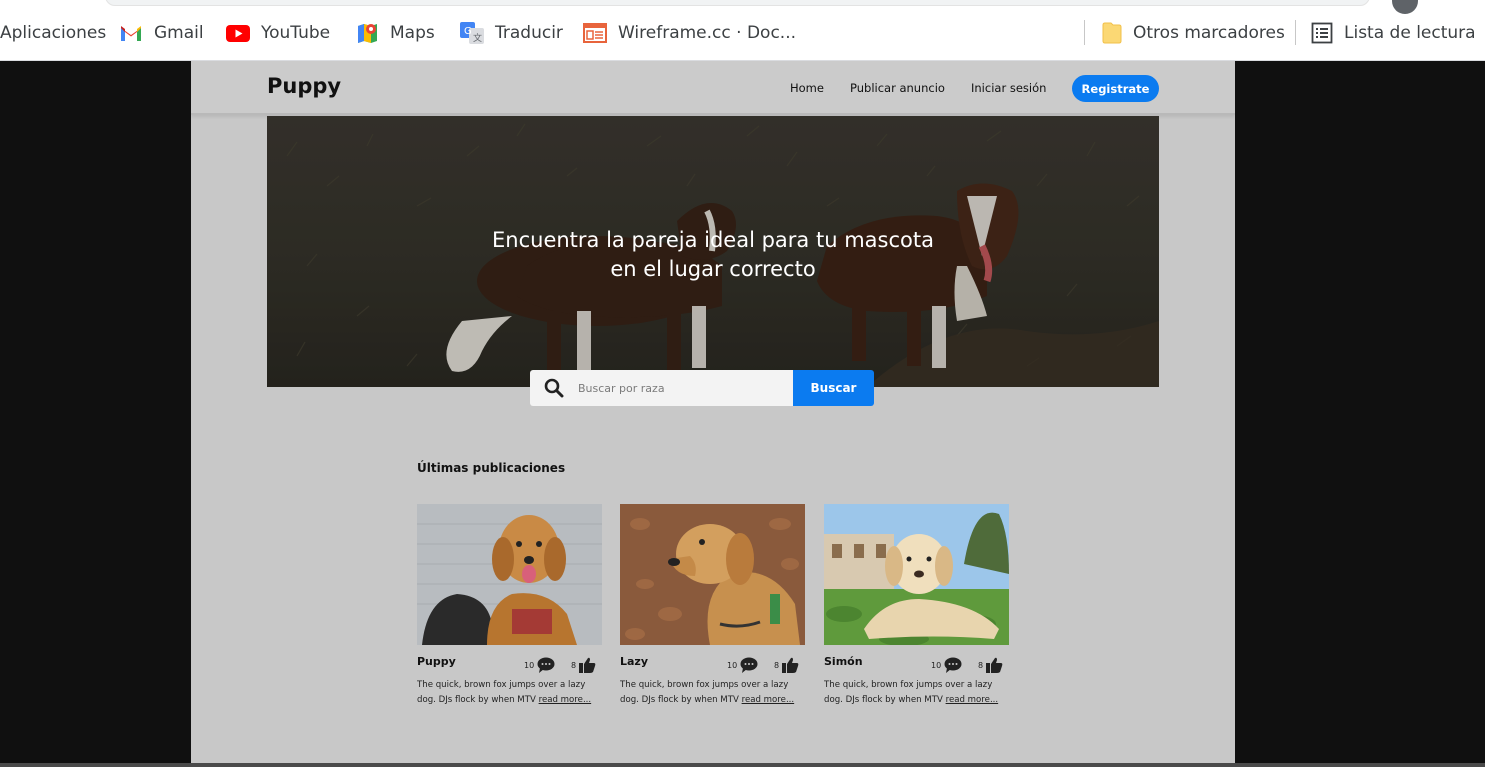 Image resolution: width=1485 pixels, height=767 pixels. I want to click on search-field-container, so click(661, 388).